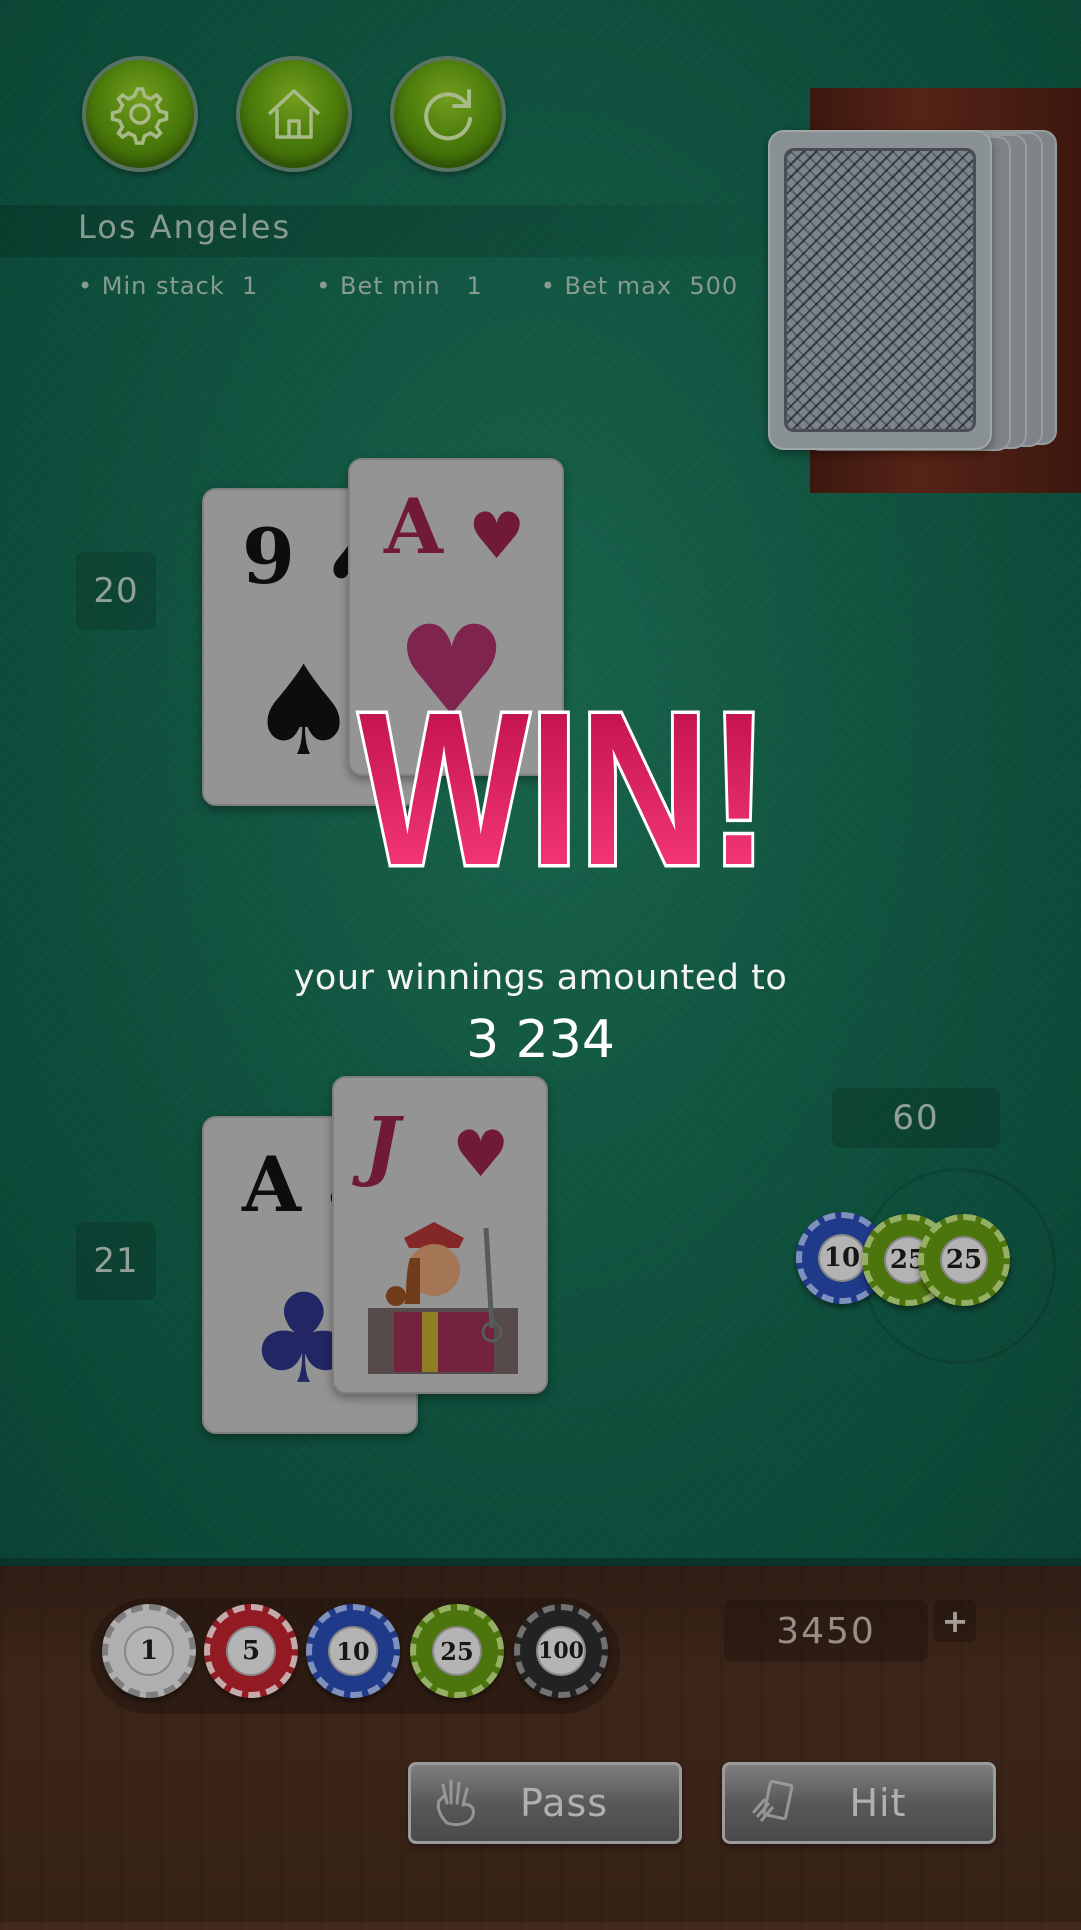 This screenshot has width=1081, height=1930. I want to click on card-rank: 9, so click(268, 556).